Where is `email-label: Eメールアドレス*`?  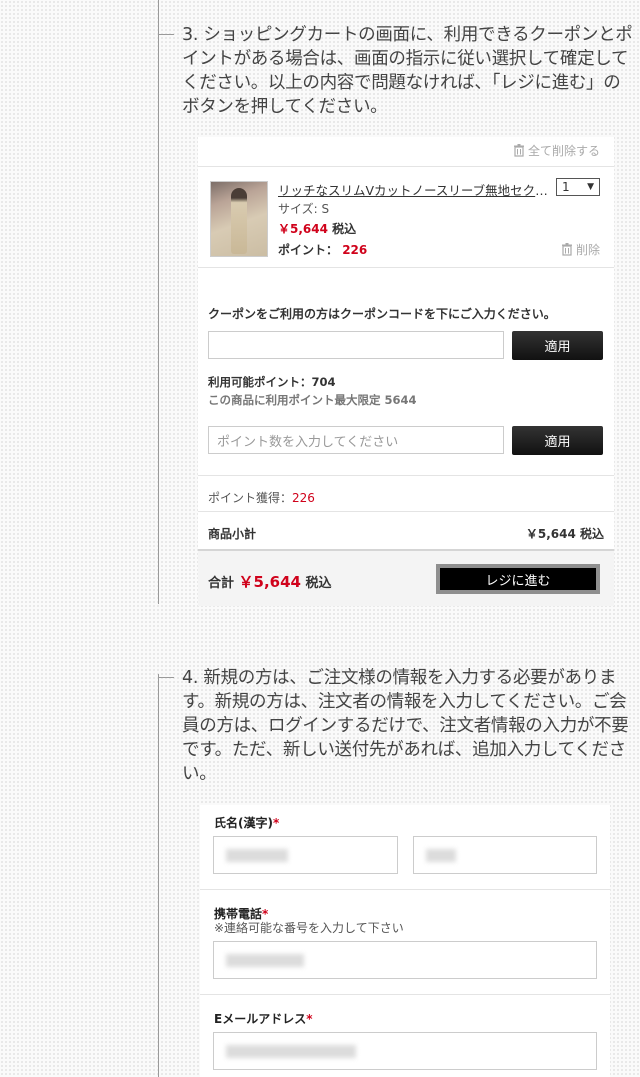
email-label: Eメールアドレス* is located at coordinates (263, 1018).